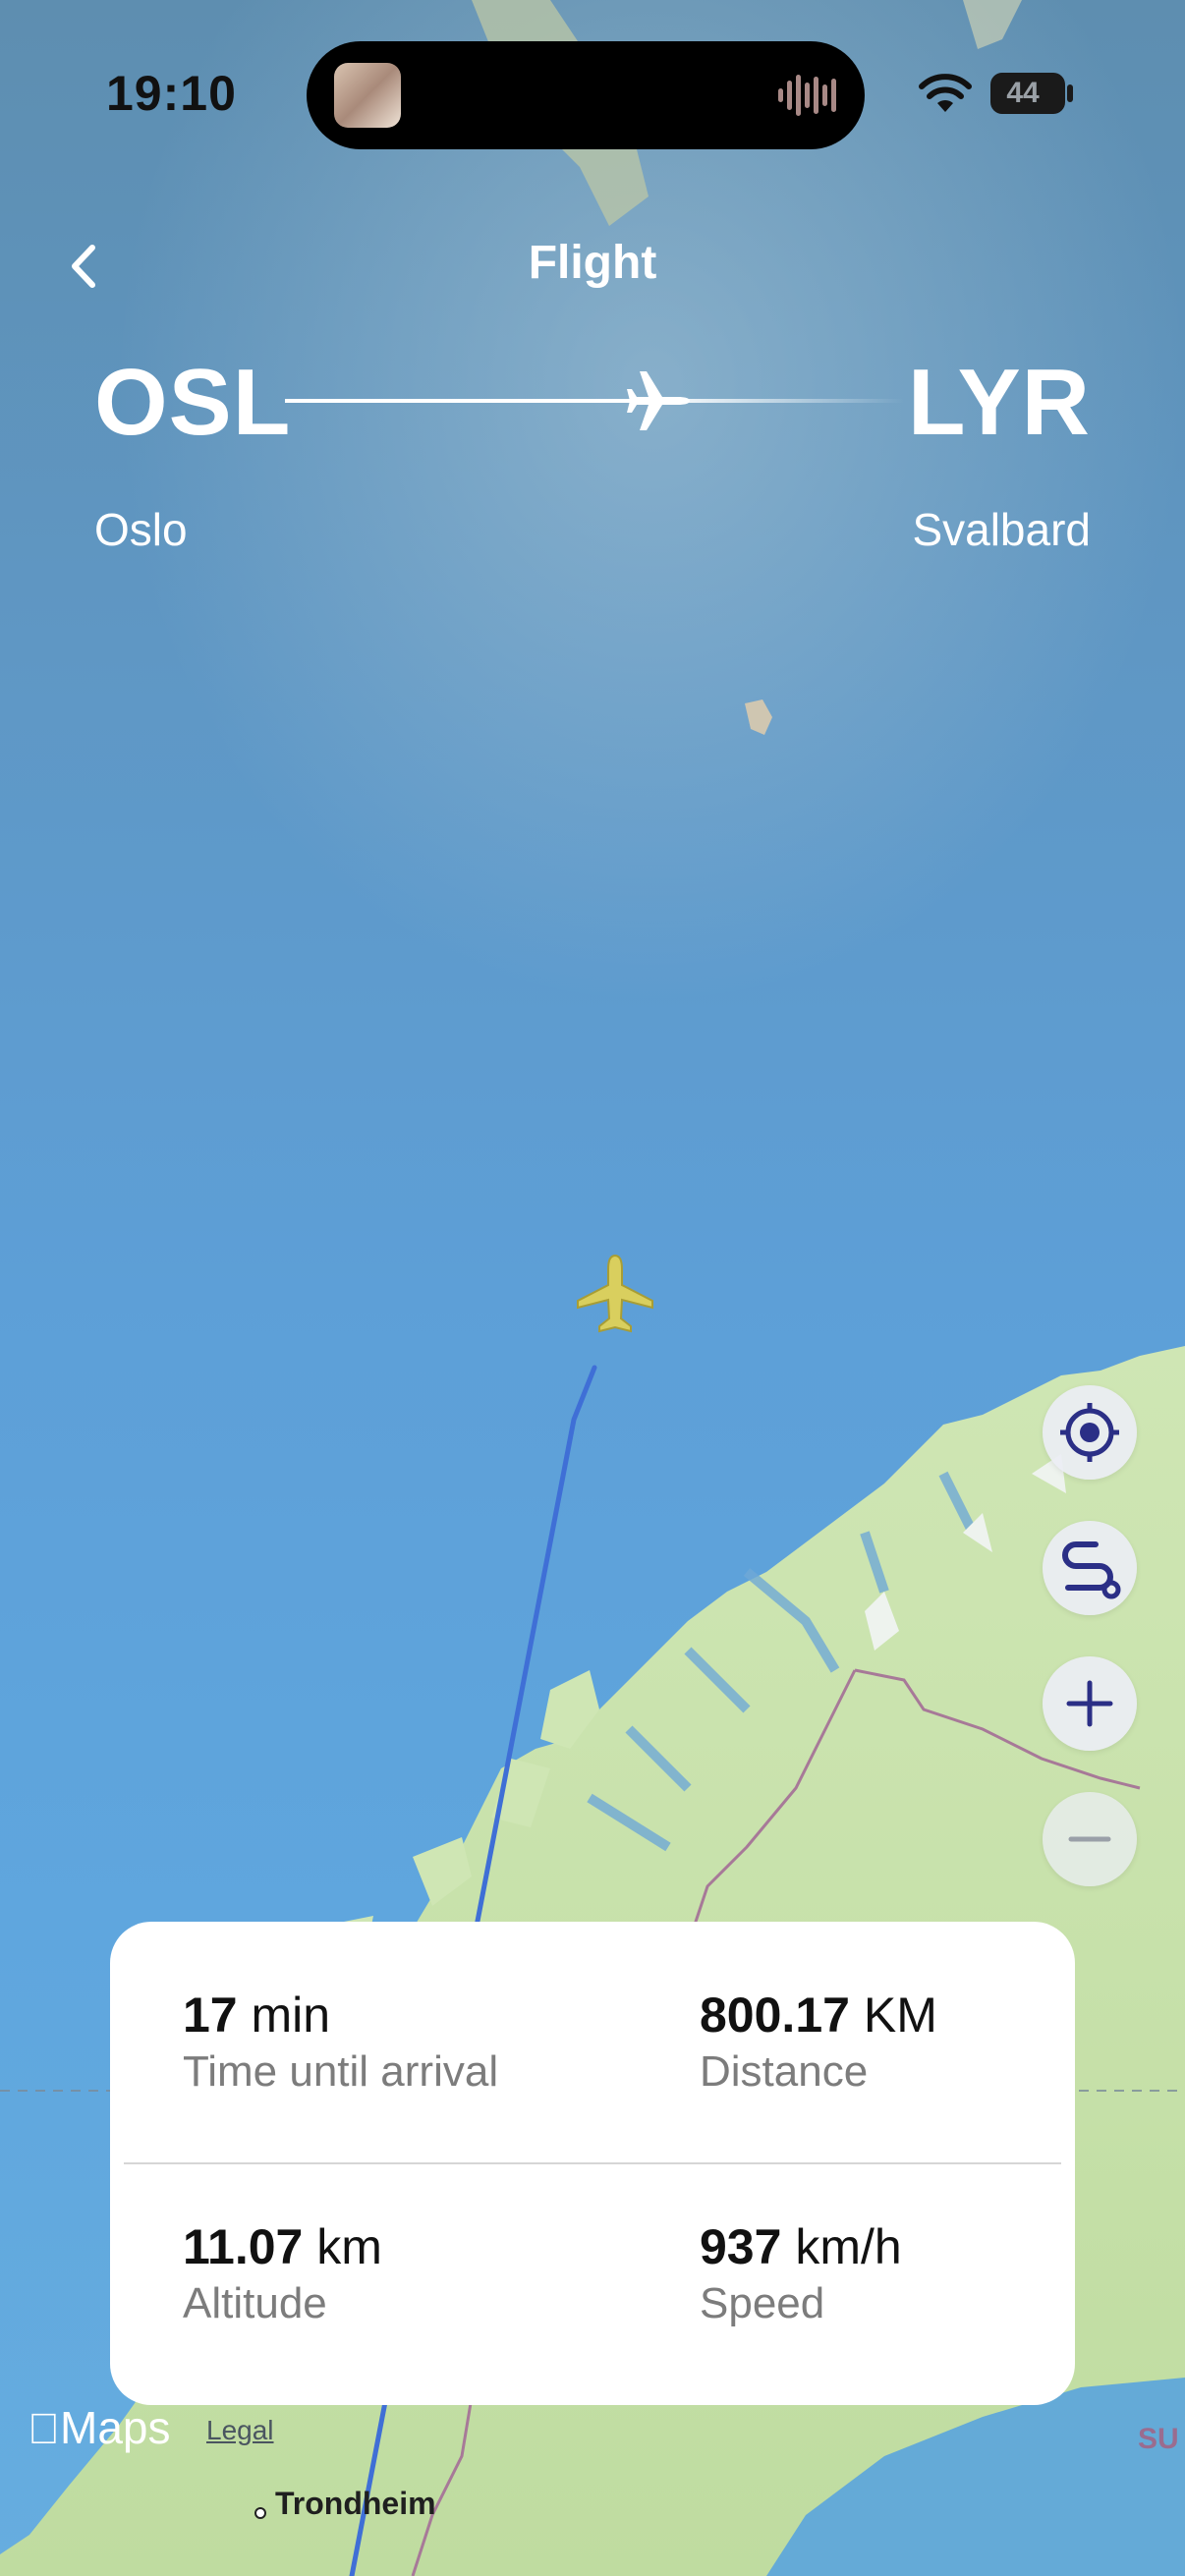  I want to click on plus-icon, so click(1089, 1703).